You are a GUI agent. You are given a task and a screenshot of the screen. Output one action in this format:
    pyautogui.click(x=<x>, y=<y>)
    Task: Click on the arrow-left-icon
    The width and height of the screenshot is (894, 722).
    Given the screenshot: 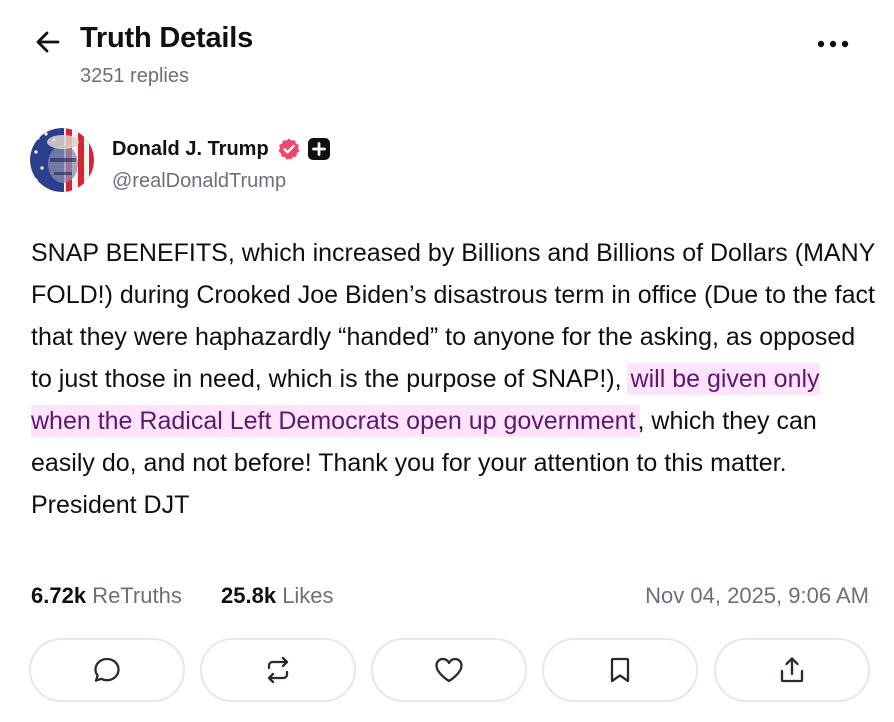 What is the action you would take?
    pyautogui.click(x=48, y=42)
    